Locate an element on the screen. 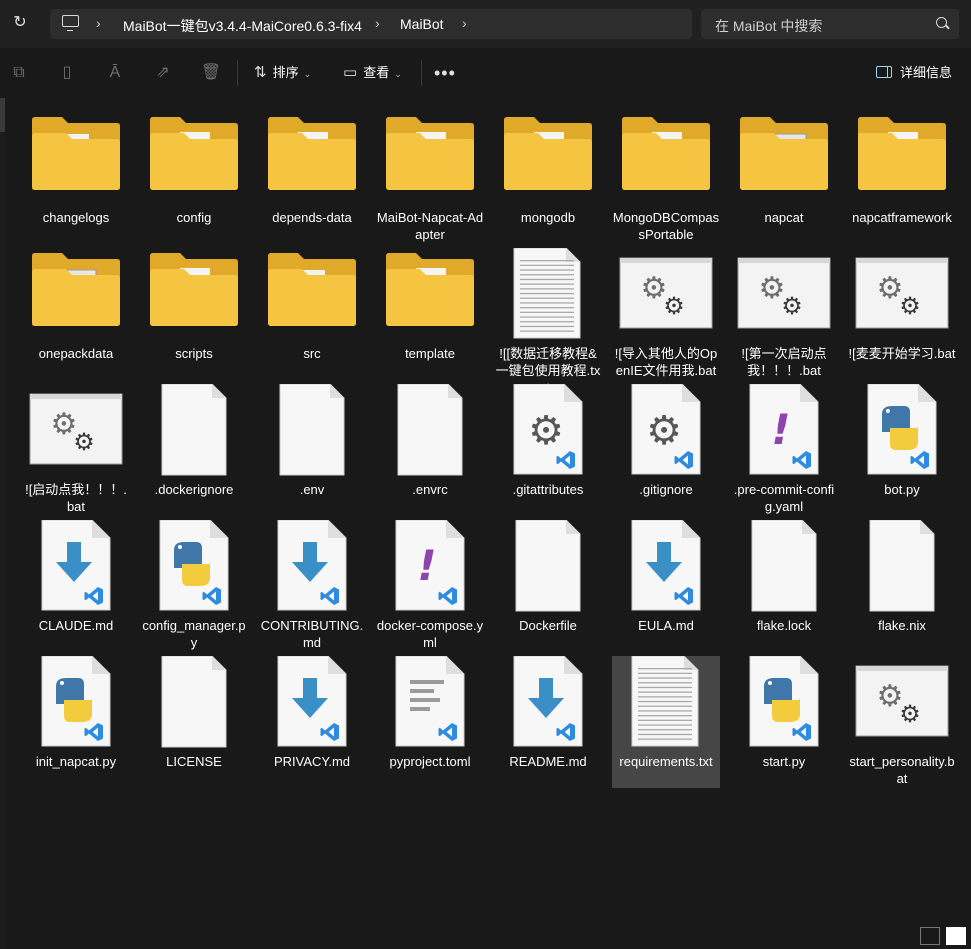 The height and width of the screenshot is (949, 971). folder-icon: { } is located at coordinates (312, 158).